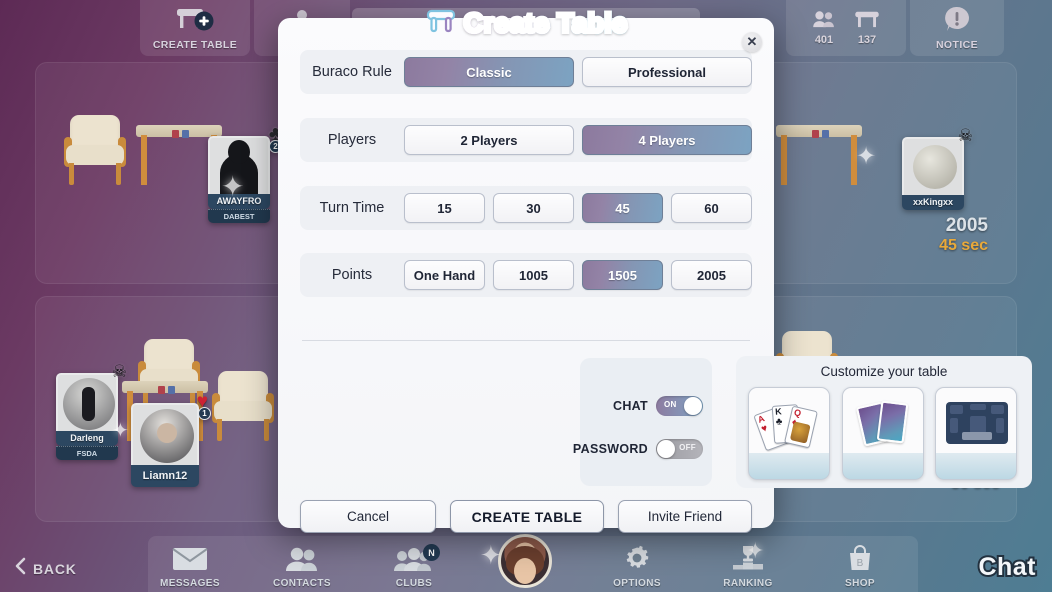  What do you see at coordinates (527, 516) in the screenshot?
I see `create-table-button: CREATE TABLE` at bounding box center [527, 516].